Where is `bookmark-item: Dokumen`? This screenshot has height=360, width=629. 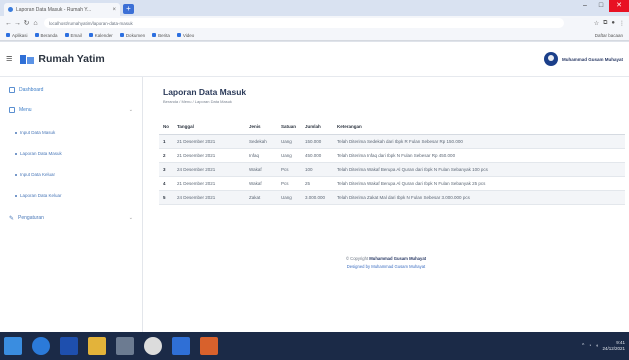 bookmark-item: Dokumen is located at coordinates (132, 35).